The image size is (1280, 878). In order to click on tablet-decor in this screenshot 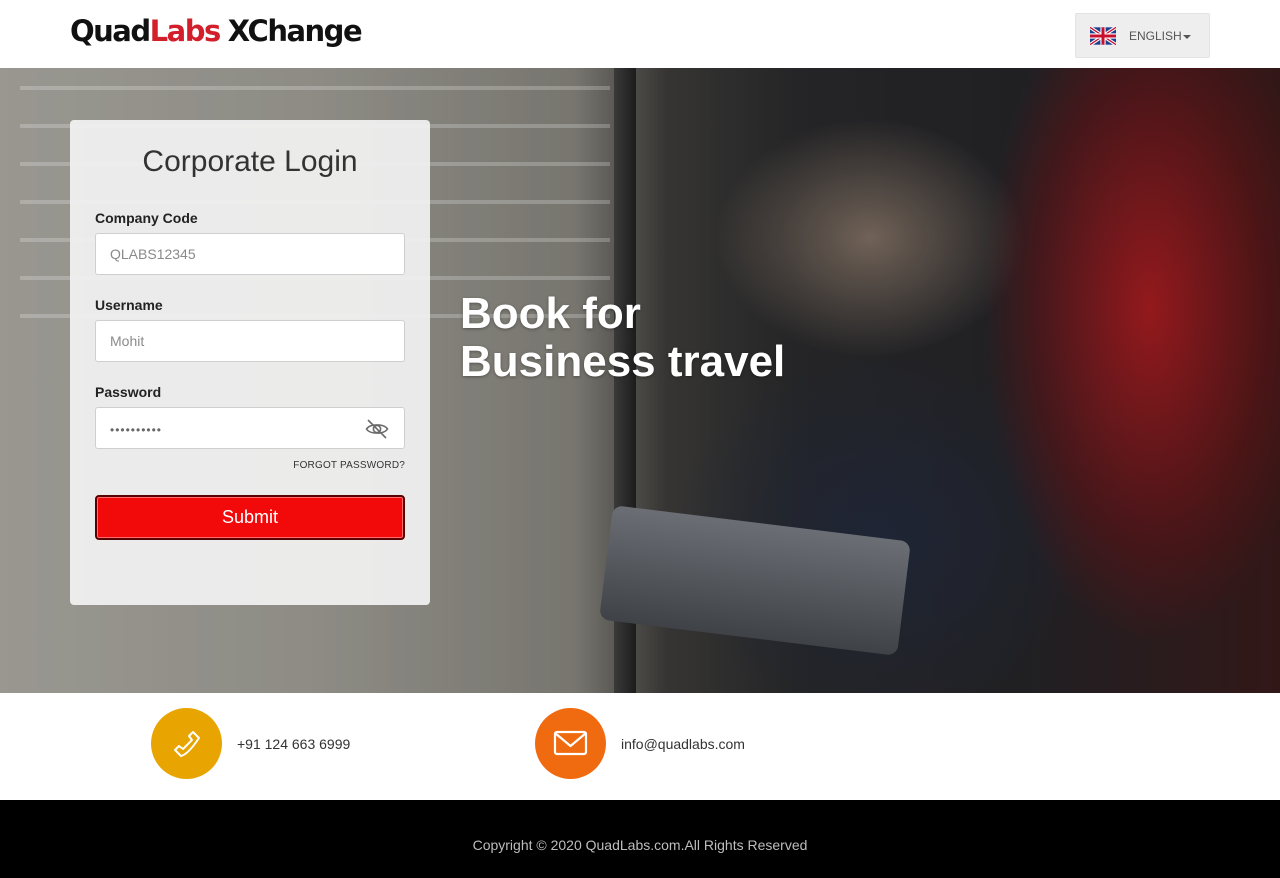, I will do `click(755, 580)`.